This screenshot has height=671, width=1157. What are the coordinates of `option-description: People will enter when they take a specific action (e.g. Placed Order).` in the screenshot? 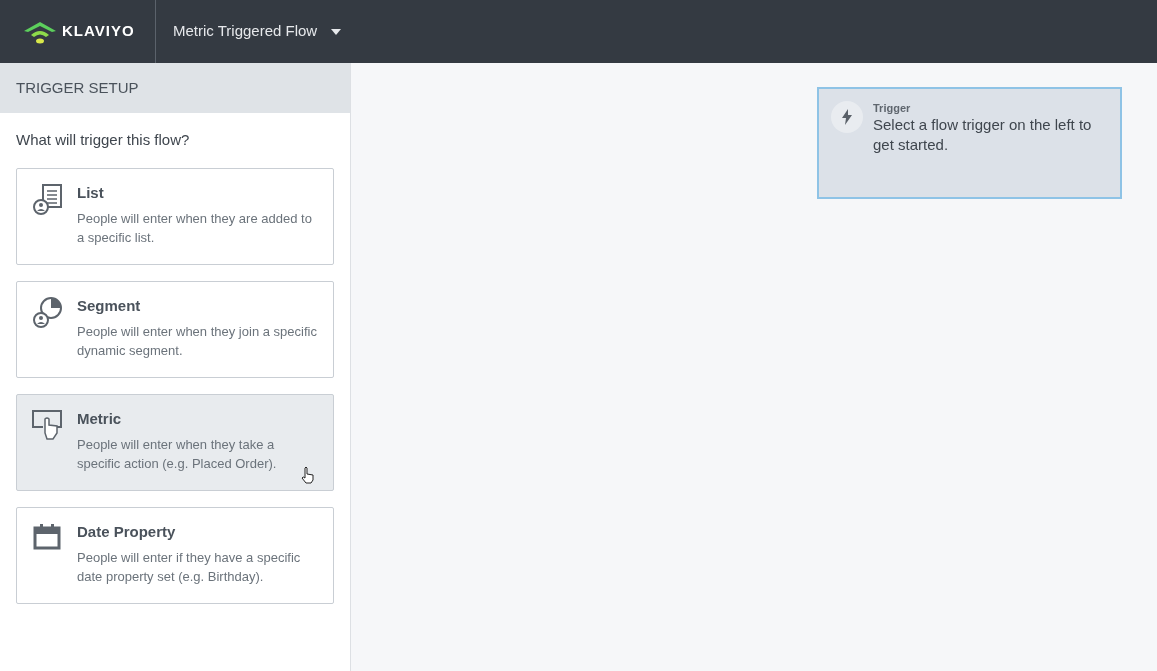 It's located at (177, 454).